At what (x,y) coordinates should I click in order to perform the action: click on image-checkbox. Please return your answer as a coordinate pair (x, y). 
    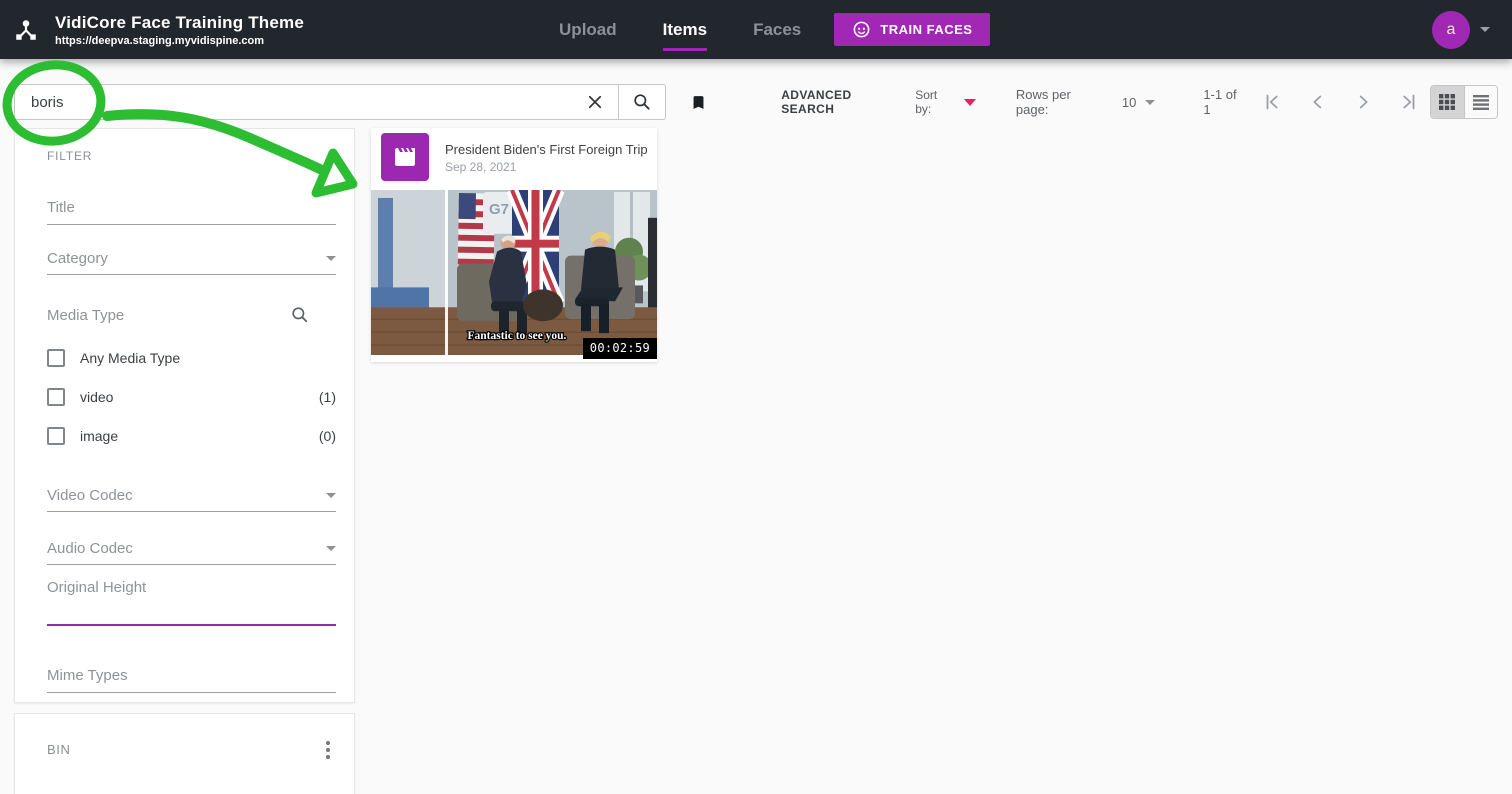
    Looking at the image, I should click on (56, 436).